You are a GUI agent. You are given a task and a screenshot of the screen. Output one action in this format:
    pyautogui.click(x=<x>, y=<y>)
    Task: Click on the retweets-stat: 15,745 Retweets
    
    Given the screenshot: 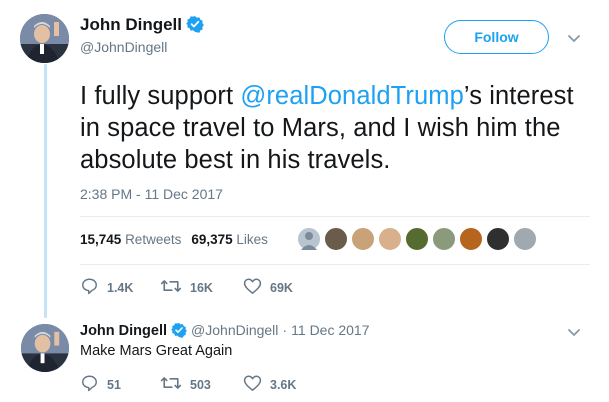 What is the action you would take?
    pyautogui.click(x=130, y=239)
    